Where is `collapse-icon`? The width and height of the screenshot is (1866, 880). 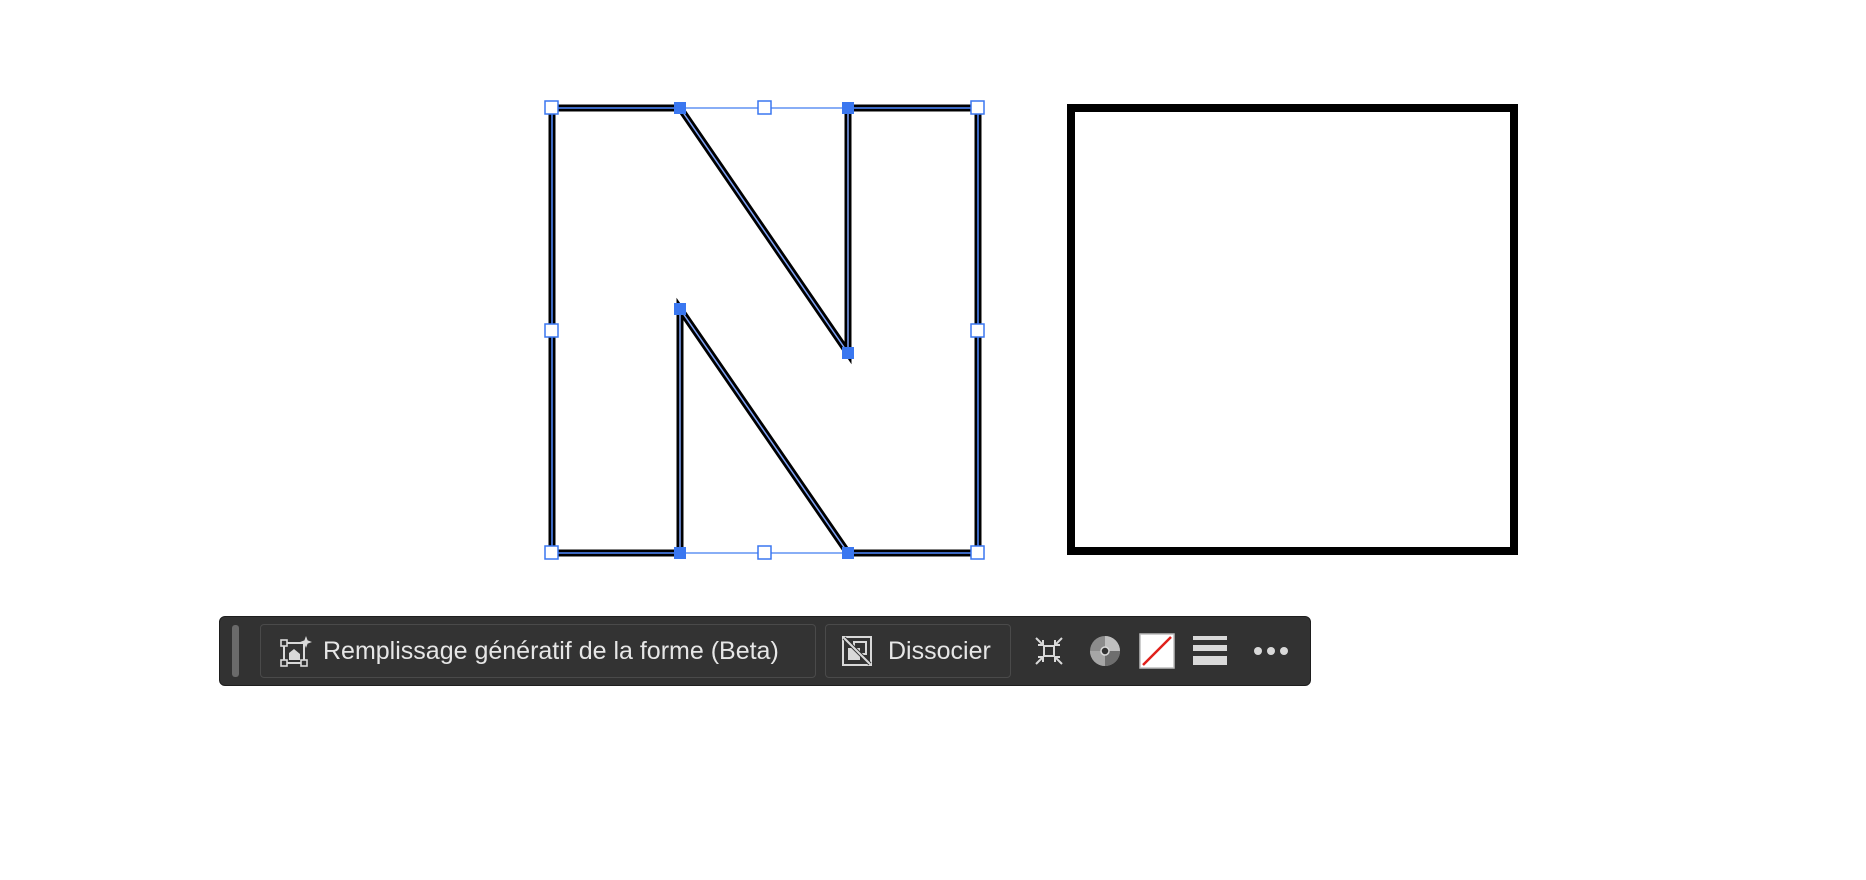
collapse-icon is located at coordinates (1049, 651).